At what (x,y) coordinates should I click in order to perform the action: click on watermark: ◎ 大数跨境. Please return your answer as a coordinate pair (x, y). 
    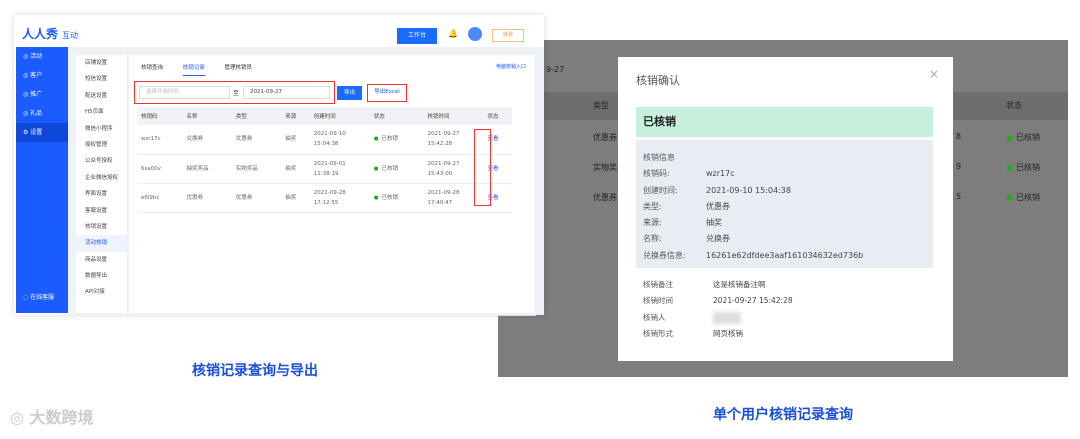
    Looking at the image, I should click on (52, 417).